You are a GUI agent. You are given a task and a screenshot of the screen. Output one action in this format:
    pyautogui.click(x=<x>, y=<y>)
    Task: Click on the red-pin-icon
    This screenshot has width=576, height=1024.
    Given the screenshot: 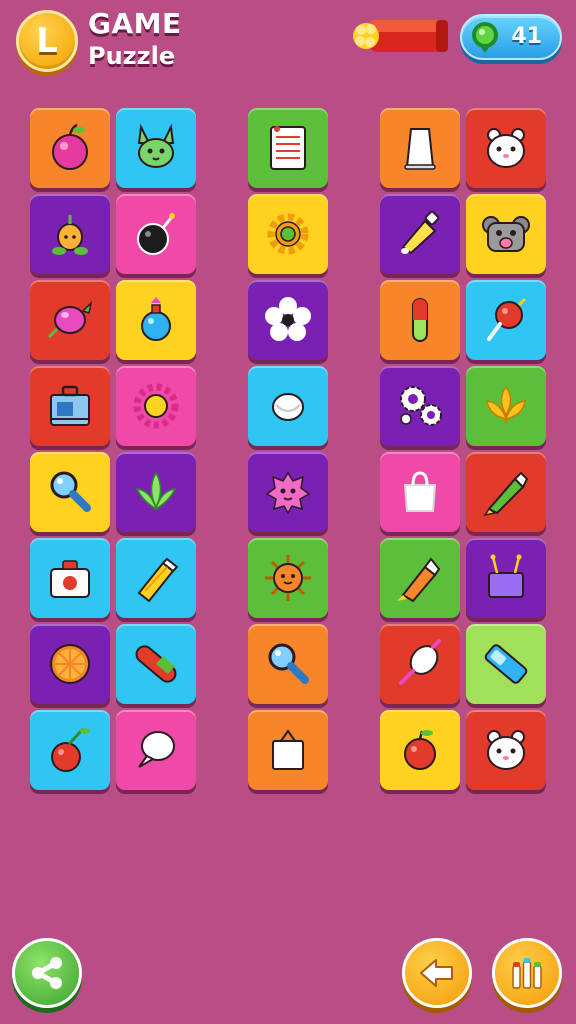 What is the action you would take?
    pyautogui.click(x=507, y=319)
    